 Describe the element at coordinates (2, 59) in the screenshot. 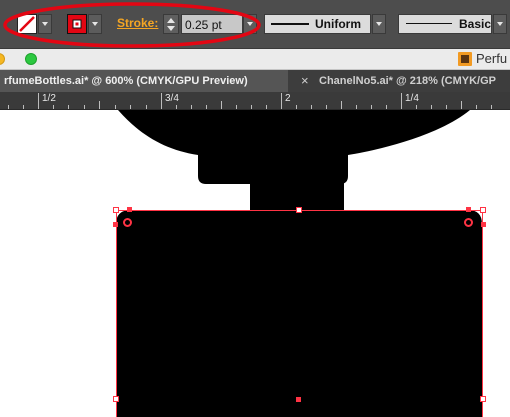

I see `zoom-window-icon` at that location.